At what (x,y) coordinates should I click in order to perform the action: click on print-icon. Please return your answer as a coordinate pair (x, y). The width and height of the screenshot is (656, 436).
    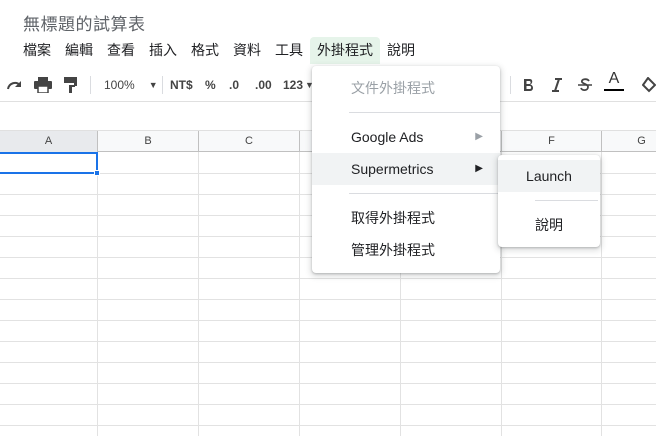
    Looking at the image, I should click on (43, 85).